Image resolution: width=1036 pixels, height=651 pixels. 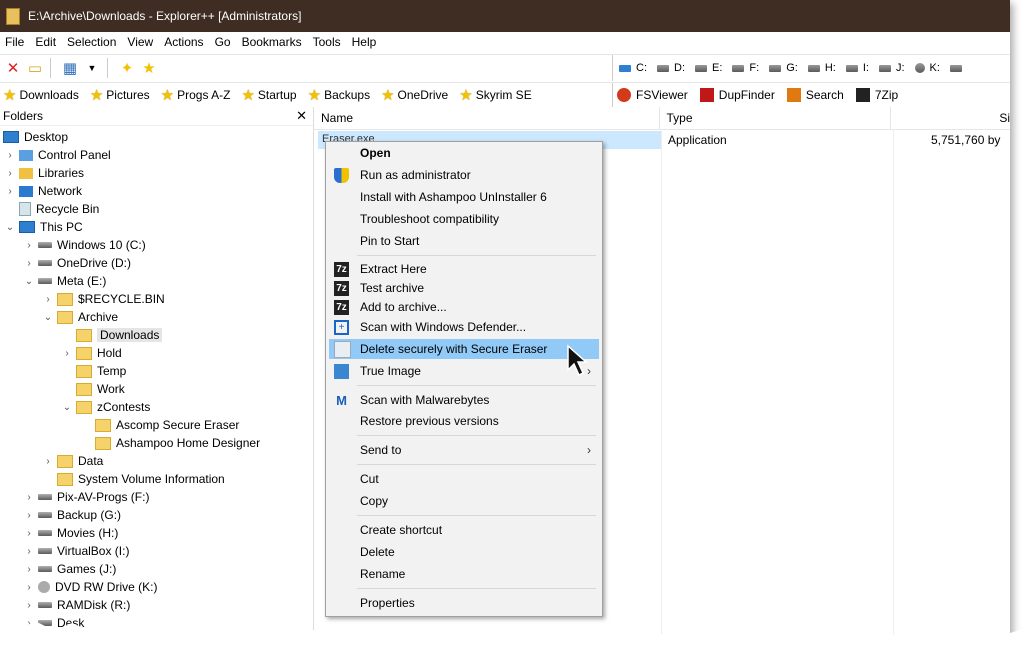 I want to click on menu-item-properties: Properties, so click(x=464, y=603).